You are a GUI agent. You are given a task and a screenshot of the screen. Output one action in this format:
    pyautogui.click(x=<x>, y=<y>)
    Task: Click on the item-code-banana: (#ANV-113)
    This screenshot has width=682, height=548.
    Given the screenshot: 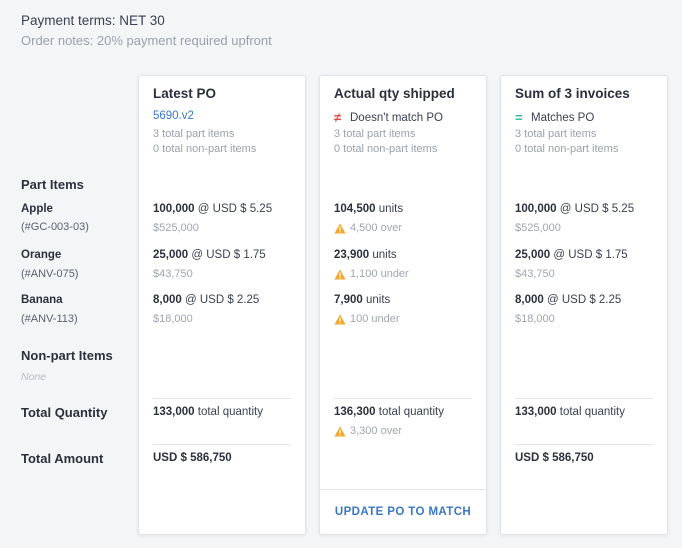 What is the action you would take?
    pyautogui.click(x=49, y=319)
    